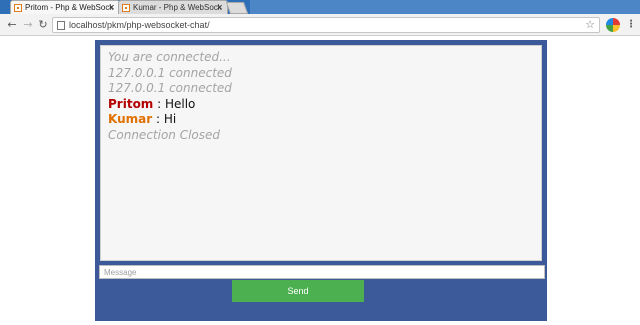 Image resolution: width=640 pixels, height=325 pixels. I want to click on page-info-icon, so click(61, 25).